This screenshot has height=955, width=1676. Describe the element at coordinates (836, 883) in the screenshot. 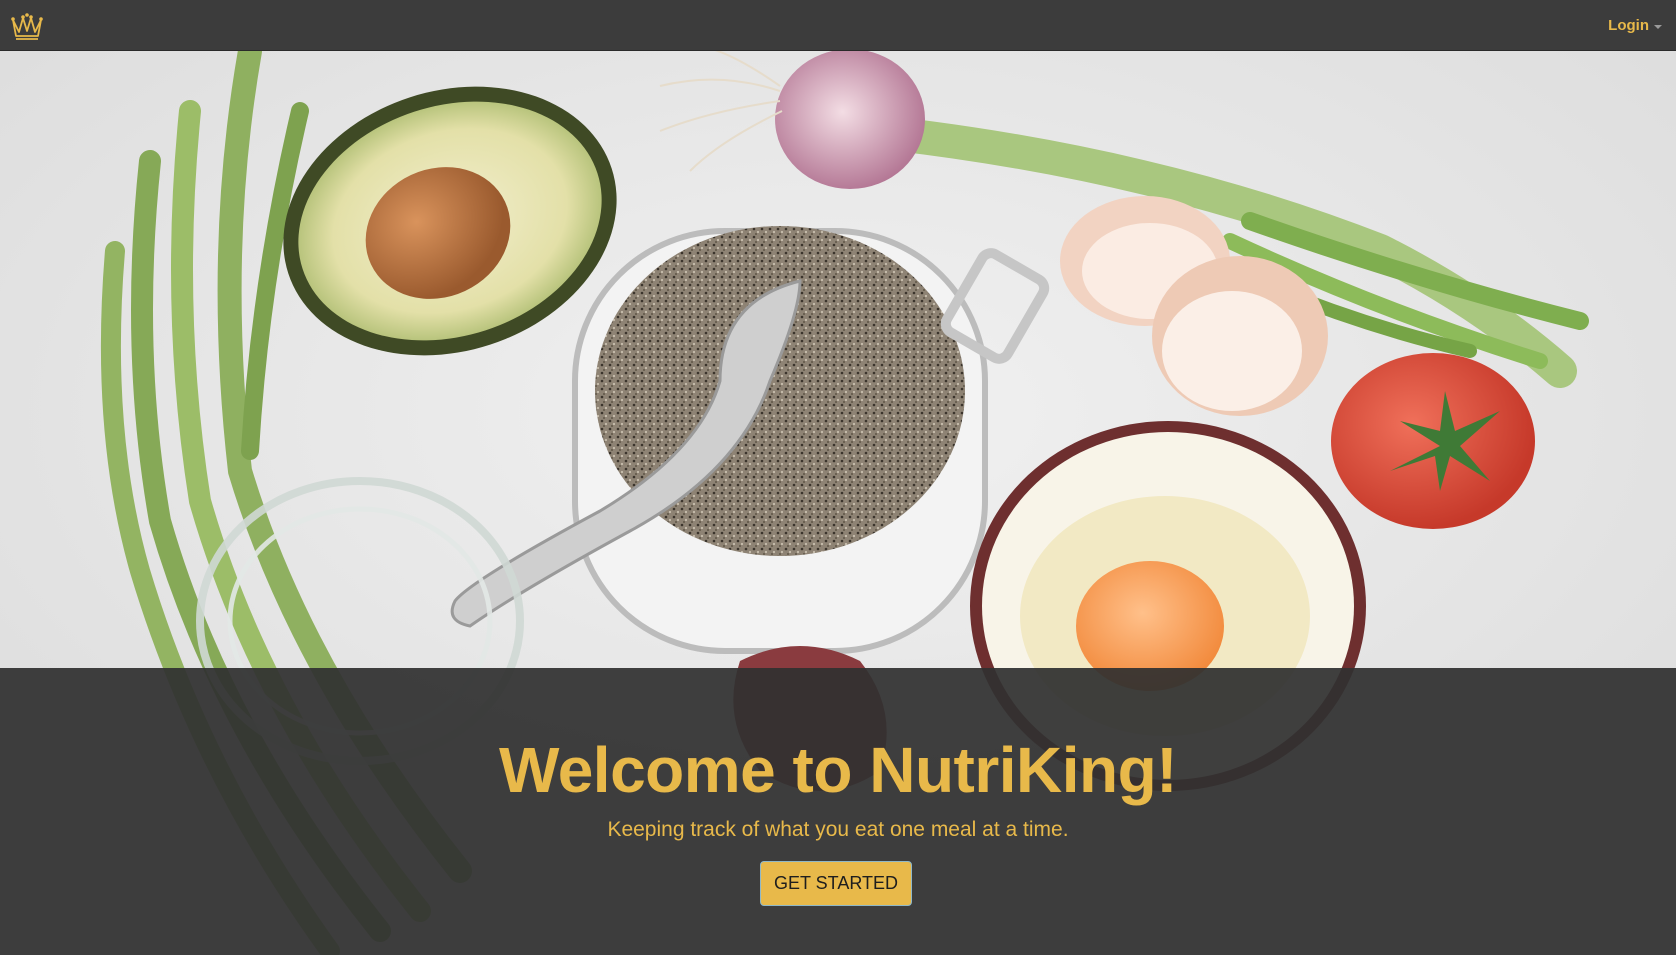

I see `get-started-button: GET STARTED` at that location.